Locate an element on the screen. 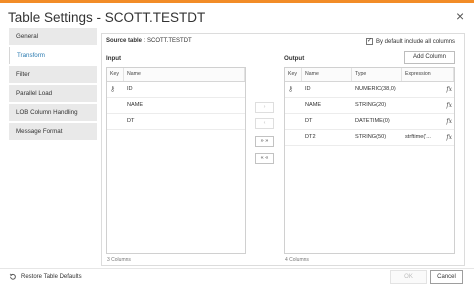 The width and height of the screenshot is (474, 289). include-all-label: By default include all columns is located at coordinates (416, 41).